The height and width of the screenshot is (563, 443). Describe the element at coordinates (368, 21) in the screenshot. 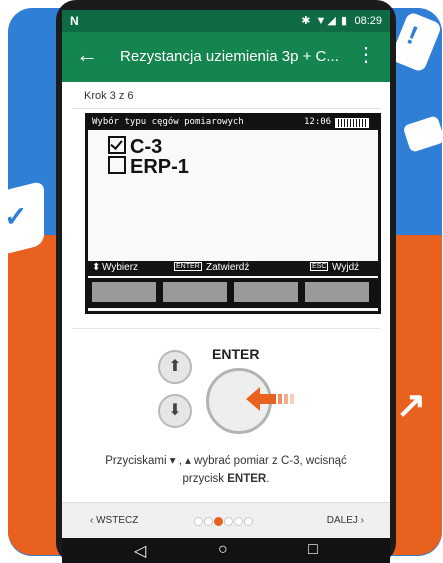

I see `status-time: 08:29` at that location.